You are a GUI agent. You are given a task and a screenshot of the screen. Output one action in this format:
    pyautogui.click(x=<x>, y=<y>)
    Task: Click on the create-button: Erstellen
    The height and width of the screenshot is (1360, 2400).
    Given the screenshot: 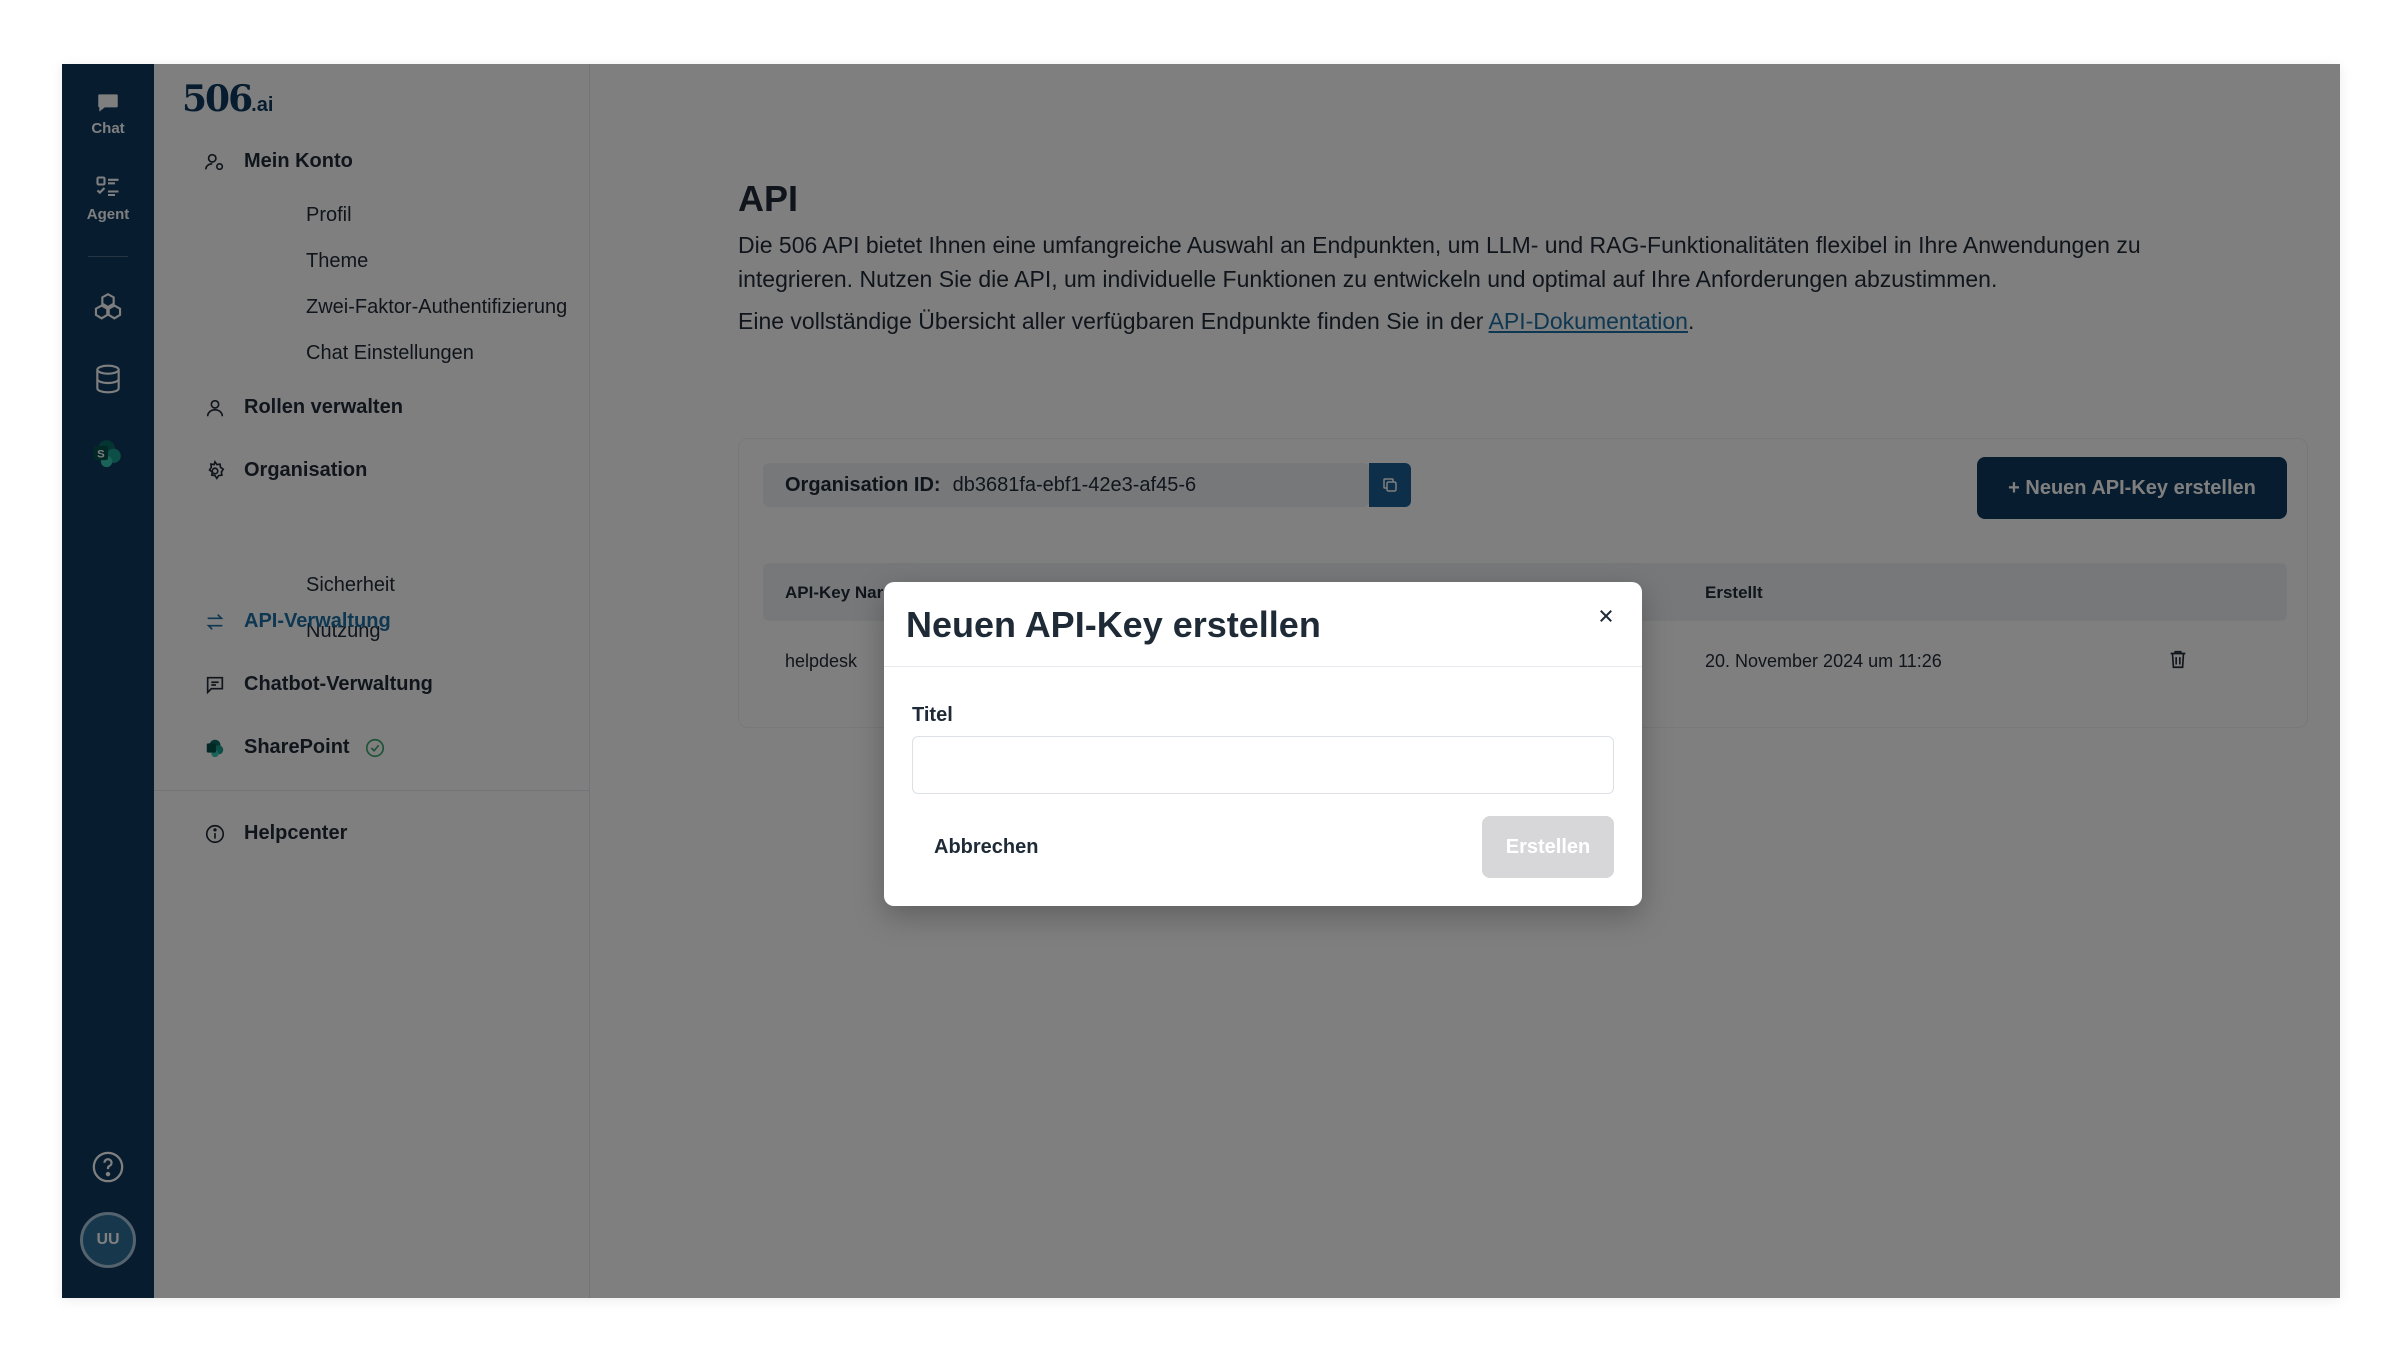 What is the action you would take?
    pyautogui.click(x=1548, y=847)
    